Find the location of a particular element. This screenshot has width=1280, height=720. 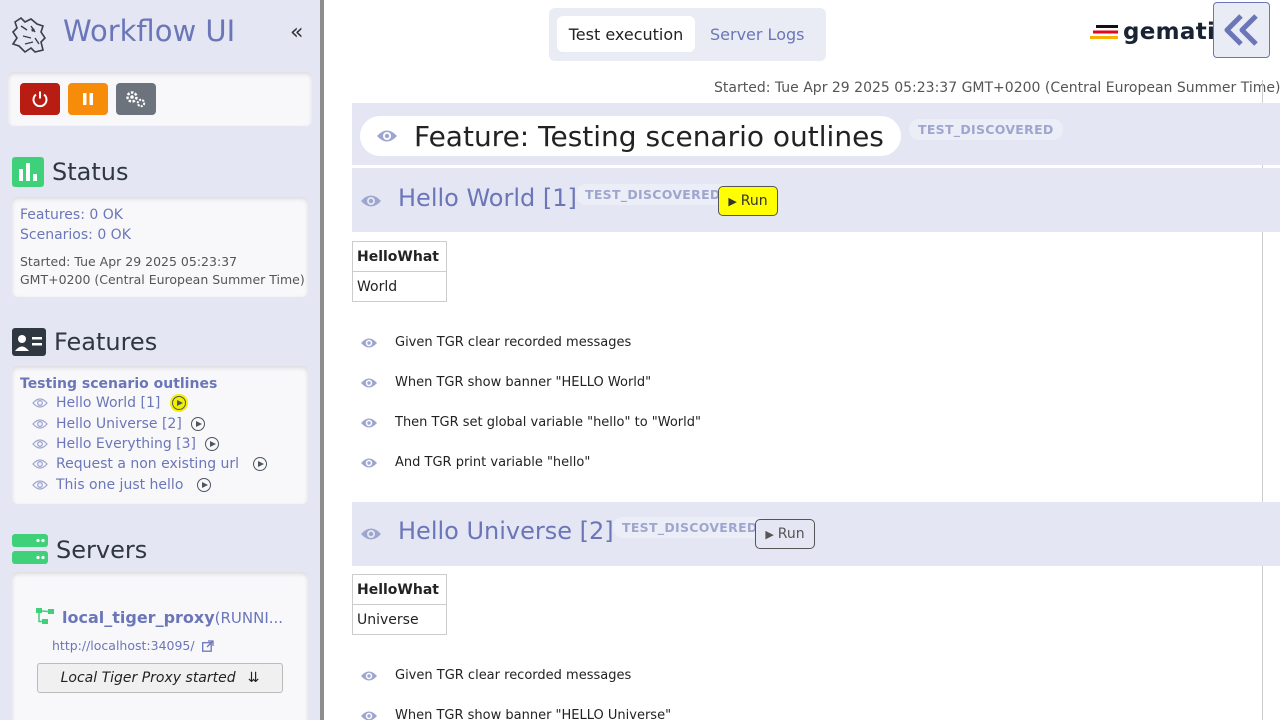

gematik-stripes-icon is located at coordinates (1104, 32).